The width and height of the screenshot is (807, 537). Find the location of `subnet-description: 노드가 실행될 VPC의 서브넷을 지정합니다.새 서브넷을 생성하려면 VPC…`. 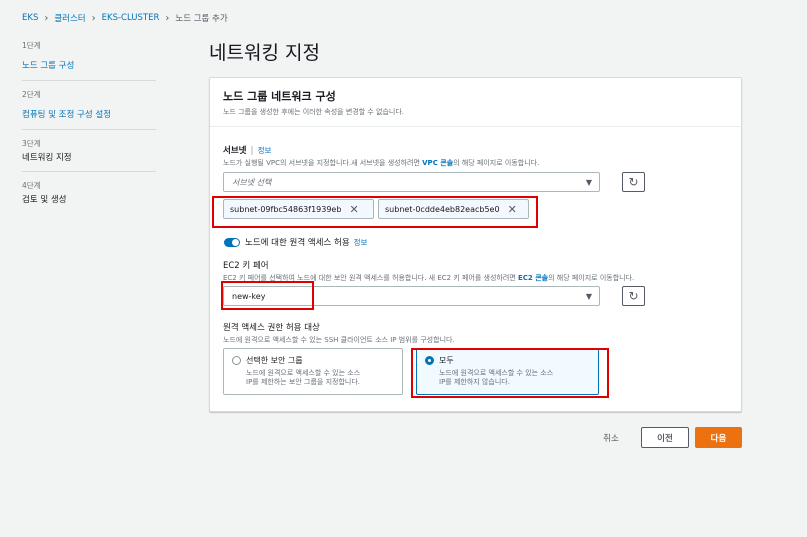

subnet-description: 노드가 실행될 VPC의 서브넷을 지정합니다.새 서브넷을 생성하려면 VPC… is located at coordinates (381, 163).